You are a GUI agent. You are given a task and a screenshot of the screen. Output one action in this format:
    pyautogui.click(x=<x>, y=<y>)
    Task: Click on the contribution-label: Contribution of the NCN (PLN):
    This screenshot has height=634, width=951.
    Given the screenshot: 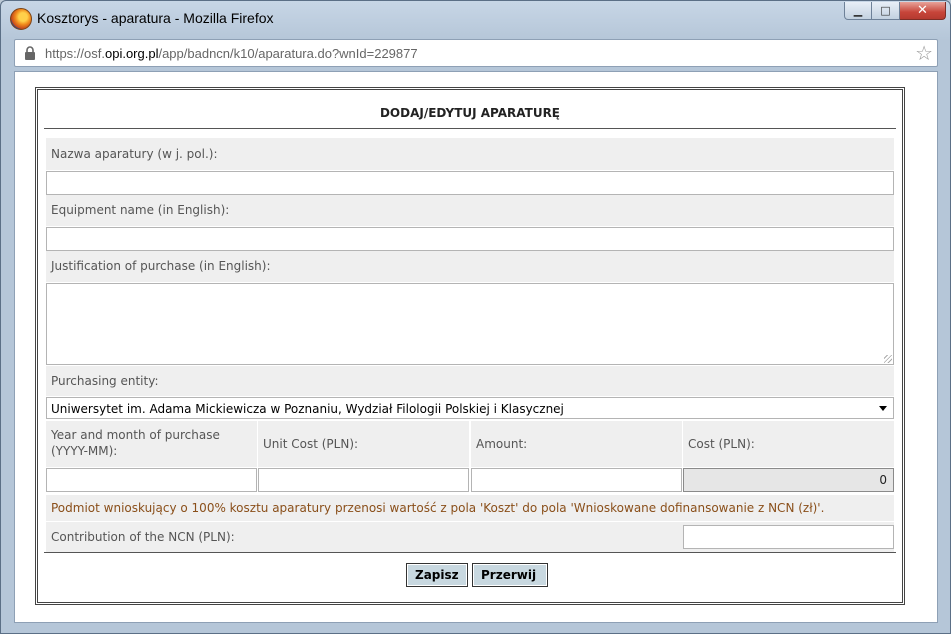 What is the action you would take?
    pyautogui.click(x=364, y=537)
    